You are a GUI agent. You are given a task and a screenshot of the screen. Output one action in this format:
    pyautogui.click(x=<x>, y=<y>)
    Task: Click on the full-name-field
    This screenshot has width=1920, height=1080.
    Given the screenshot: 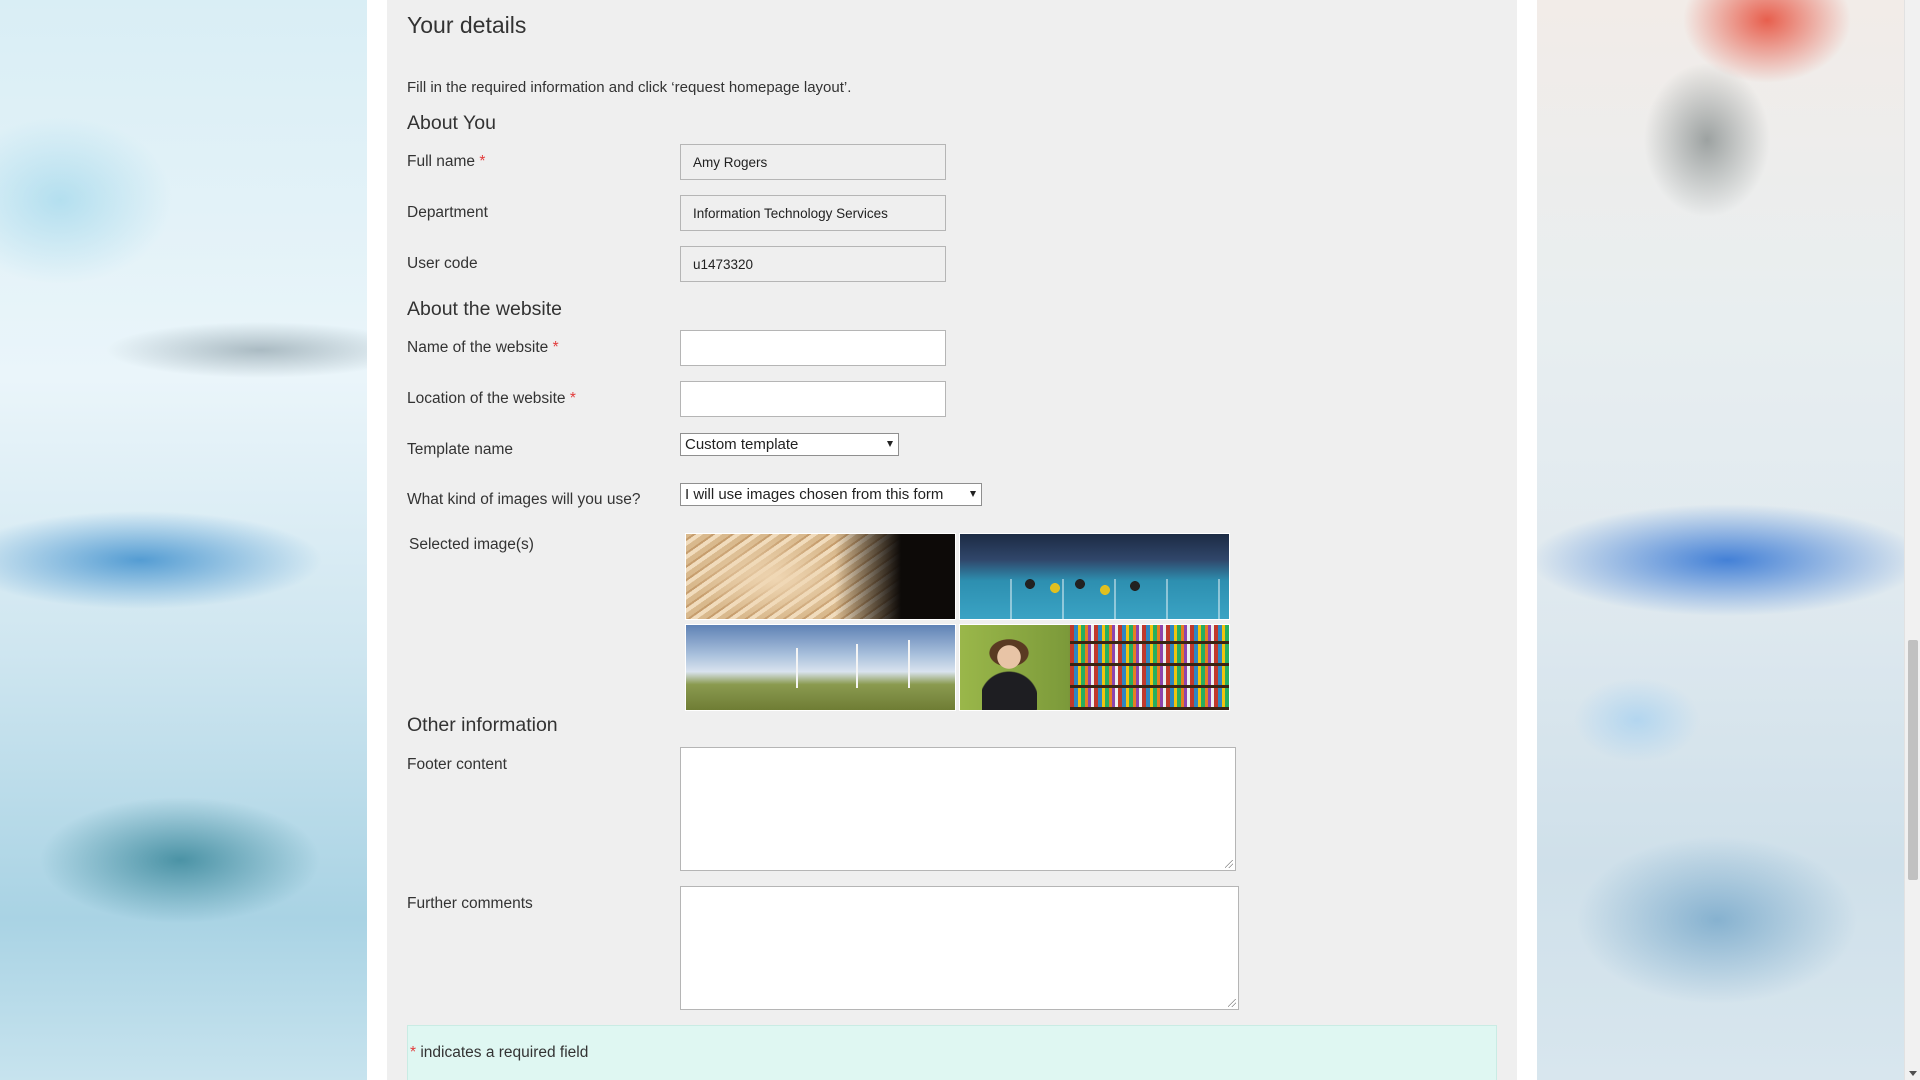 What is the action you would take?
    pyautogui.click(x=813, y=162)
    